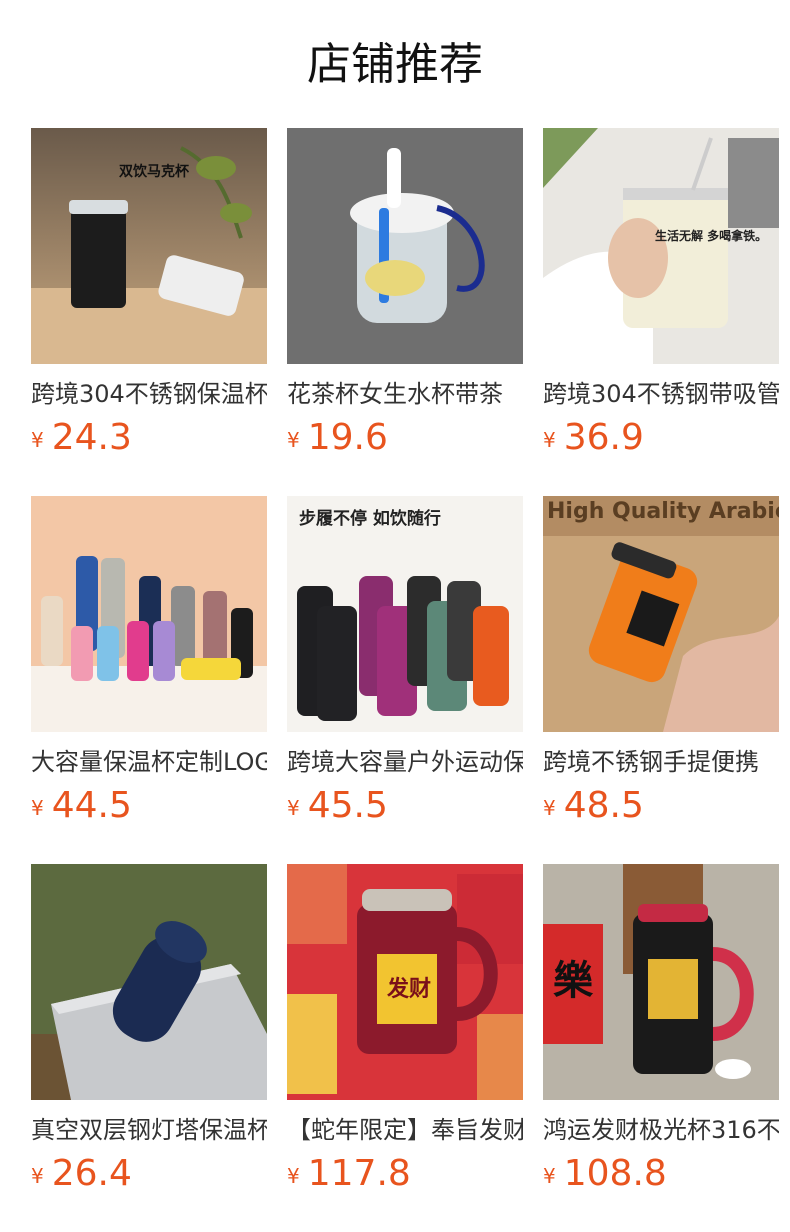 The height and width of the screenshot is (1232, 790). I want to click on product-price: ¥117.8, so click(349, 1174).